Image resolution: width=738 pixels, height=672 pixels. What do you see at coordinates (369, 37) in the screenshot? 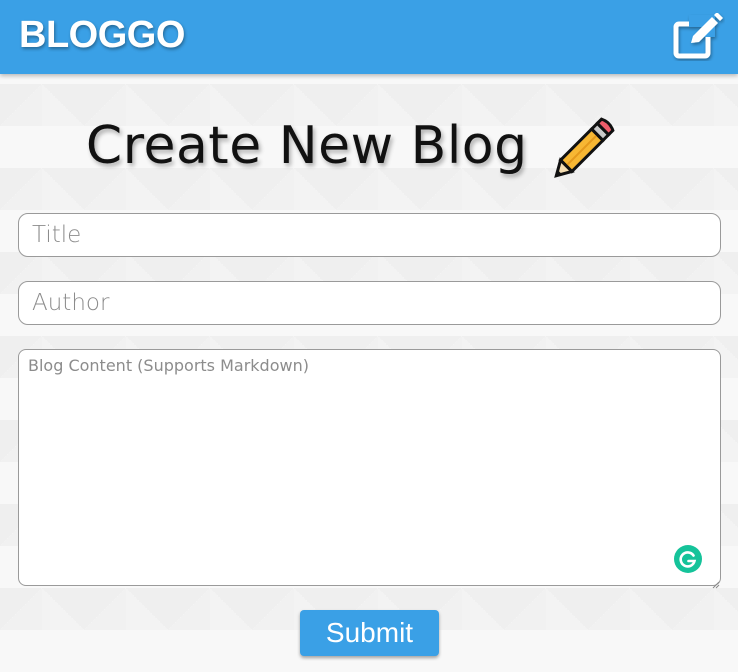
I see `top-bar: BLOGGO` at bounding box center [369, 37].